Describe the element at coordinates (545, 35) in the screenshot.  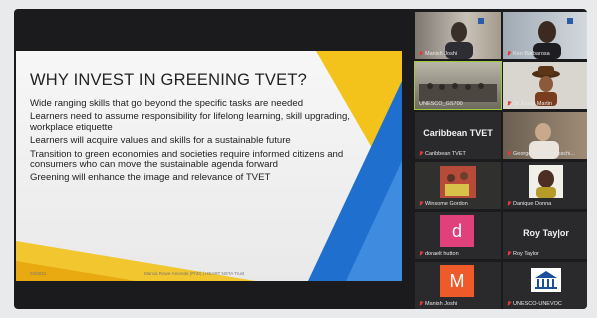
I see `participant-tile: Ken Barbarosa` at that location.